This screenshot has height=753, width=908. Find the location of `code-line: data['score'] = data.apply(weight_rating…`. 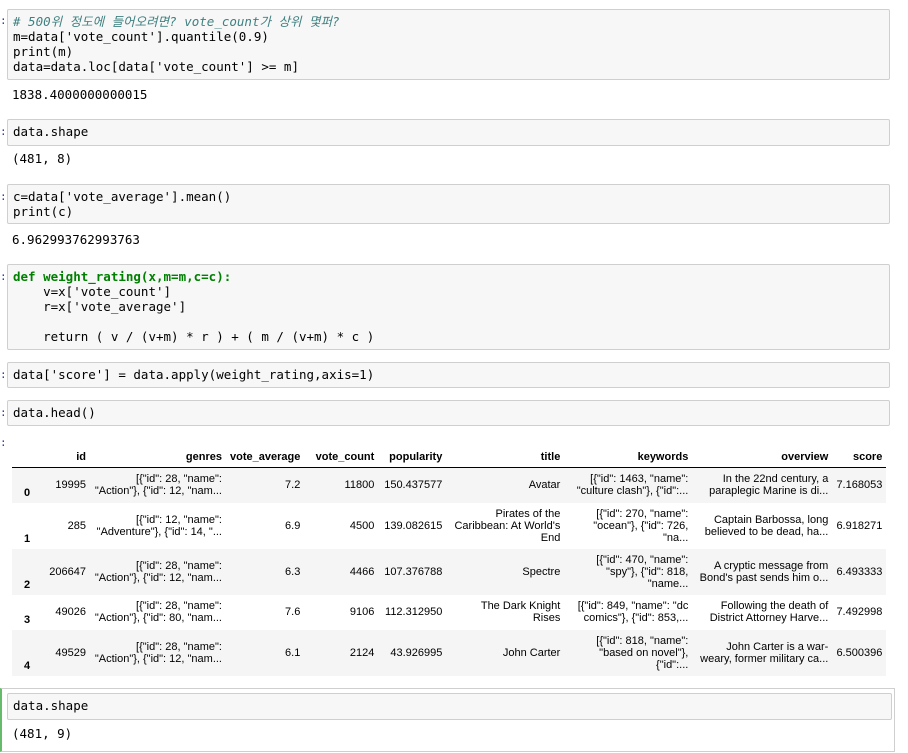

code-line: data['score'] = data.apply(weight_rating… is located at coordinates (194, 374).